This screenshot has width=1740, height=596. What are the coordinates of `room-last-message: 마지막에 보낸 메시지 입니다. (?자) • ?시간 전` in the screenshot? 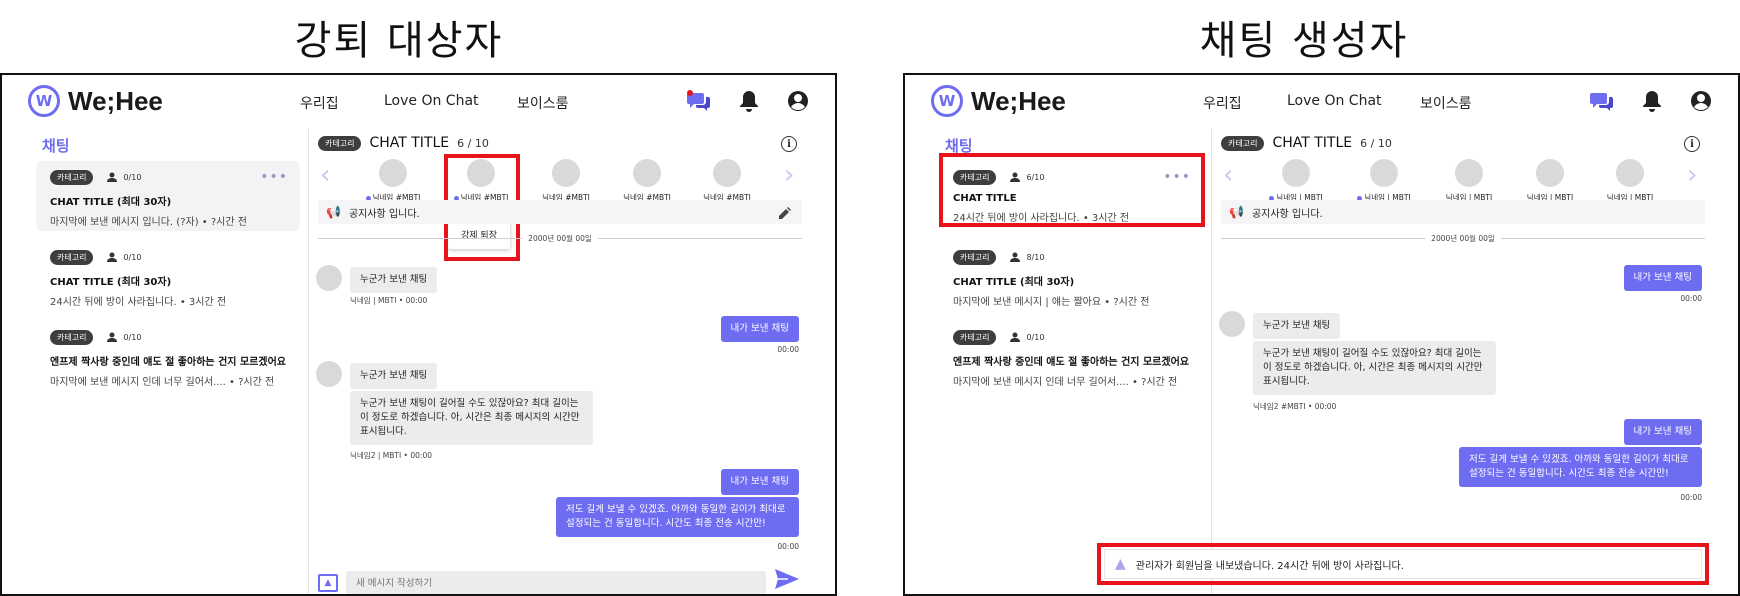 It's located at (148, 222).